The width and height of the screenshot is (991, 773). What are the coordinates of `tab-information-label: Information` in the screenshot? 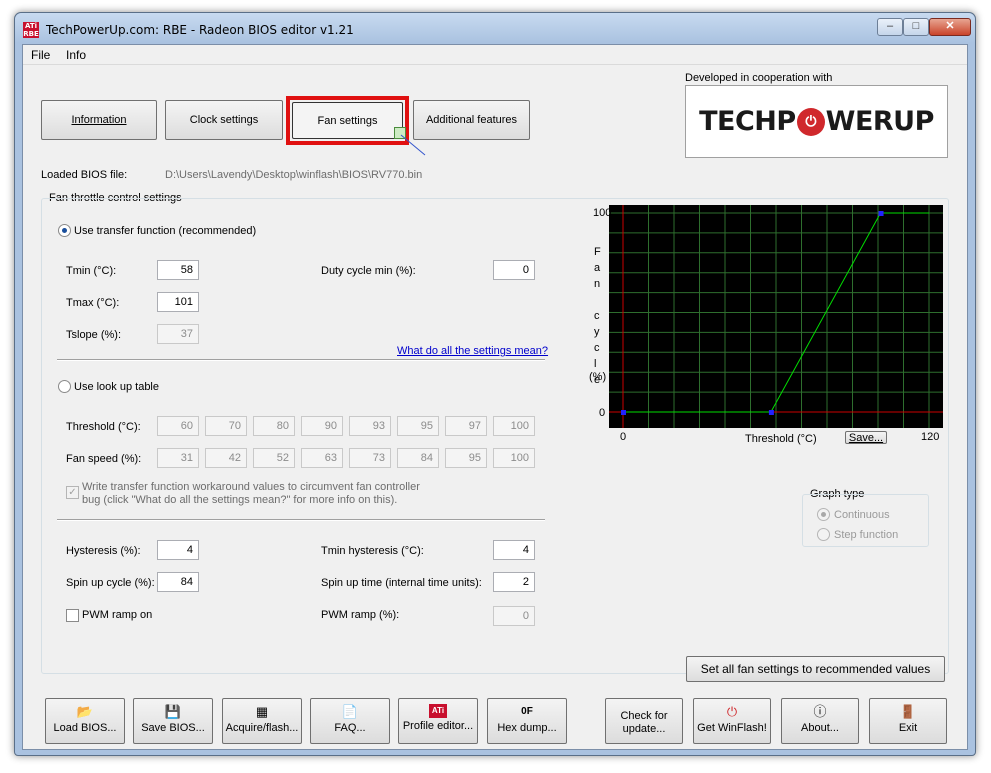 It's located at (99, 120).